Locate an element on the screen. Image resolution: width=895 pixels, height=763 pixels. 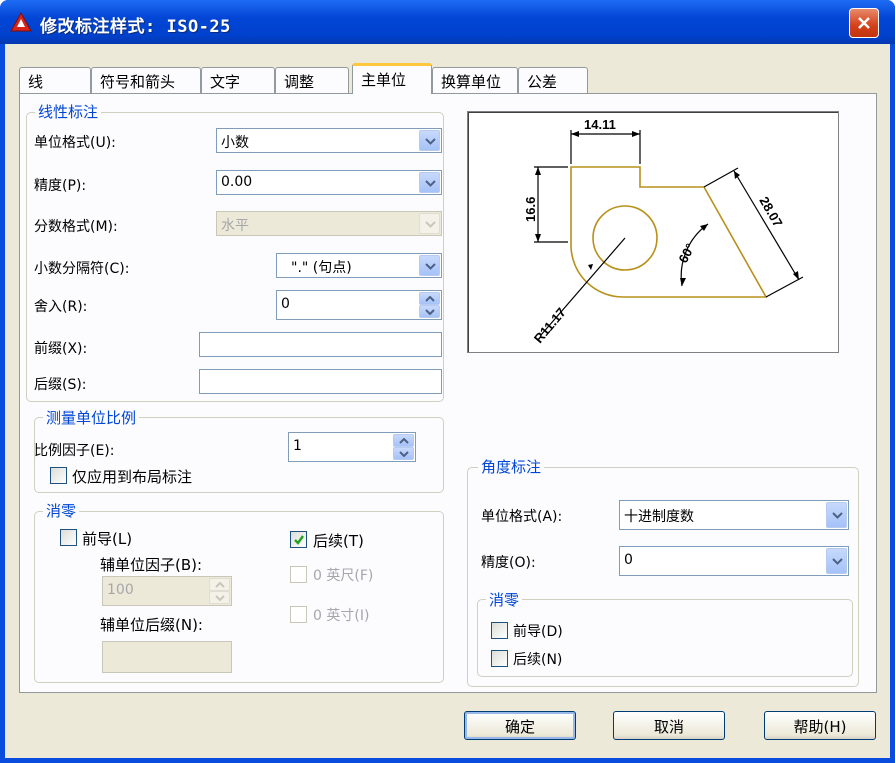
preview-dim-angle: 60° is located at coordinates (686, 253).